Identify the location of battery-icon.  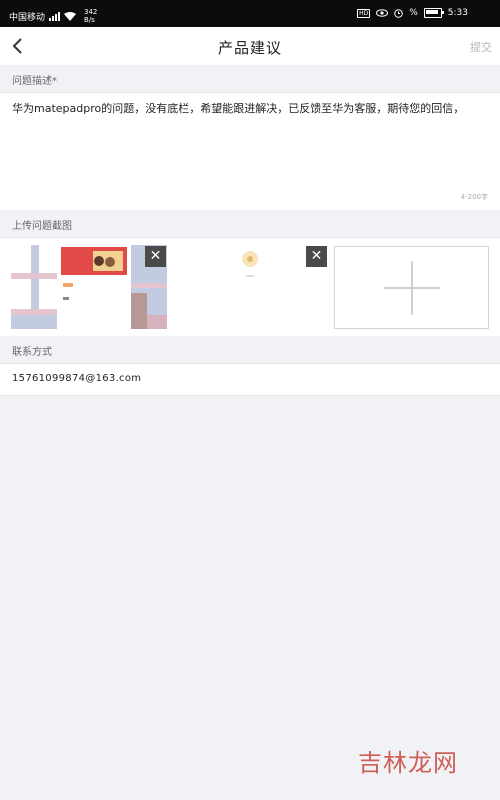
(433, 13).